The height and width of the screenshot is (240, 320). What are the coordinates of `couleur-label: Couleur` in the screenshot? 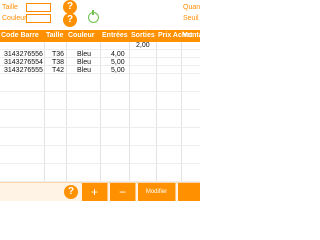 It's located at (14, 18).